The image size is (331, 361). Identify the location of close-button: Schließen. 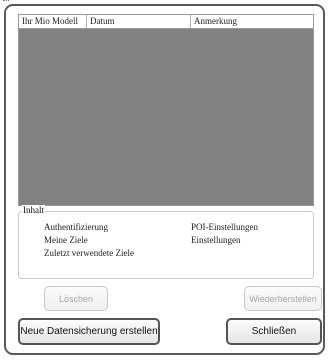
(274, 331).